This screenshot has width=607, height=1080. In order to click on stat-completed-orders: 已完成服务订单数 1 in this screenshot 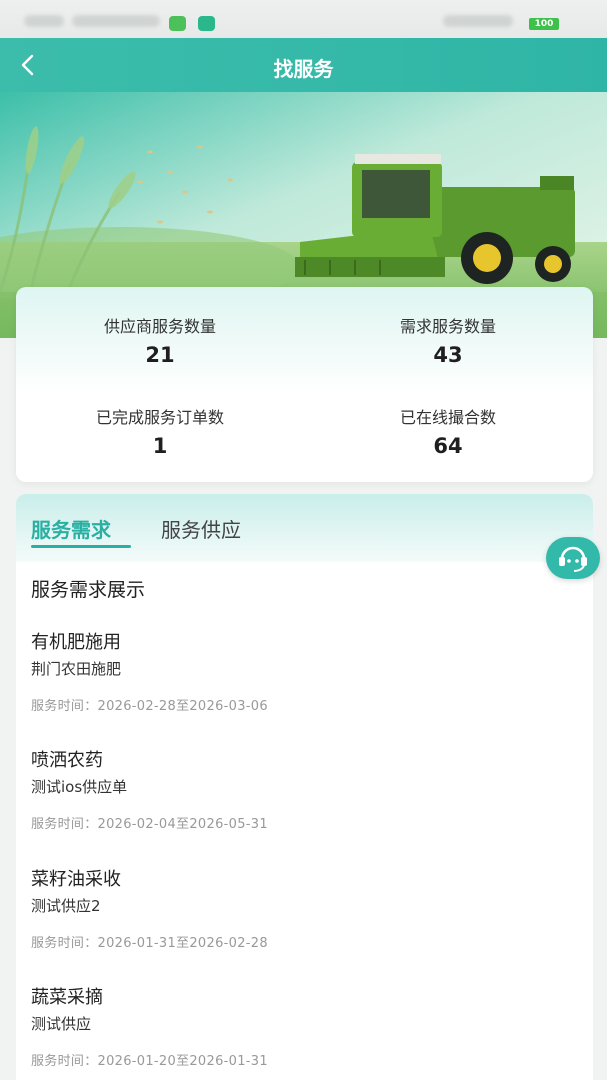, I will do `click(160, 431)`.